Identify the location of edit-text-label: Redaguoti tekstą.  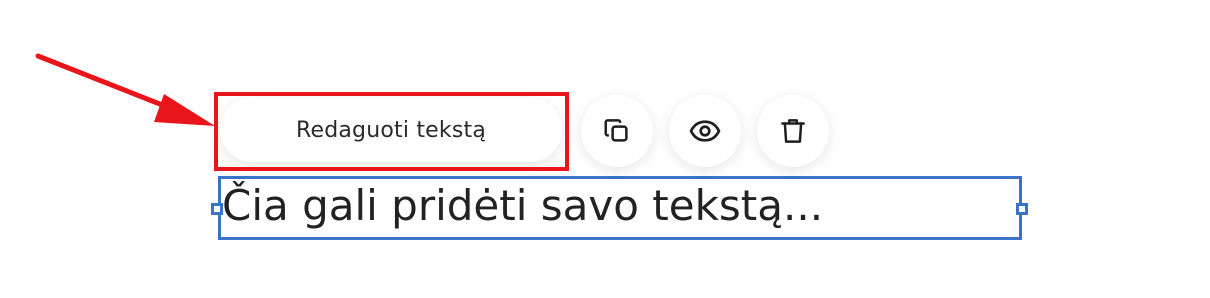
(391, 130).